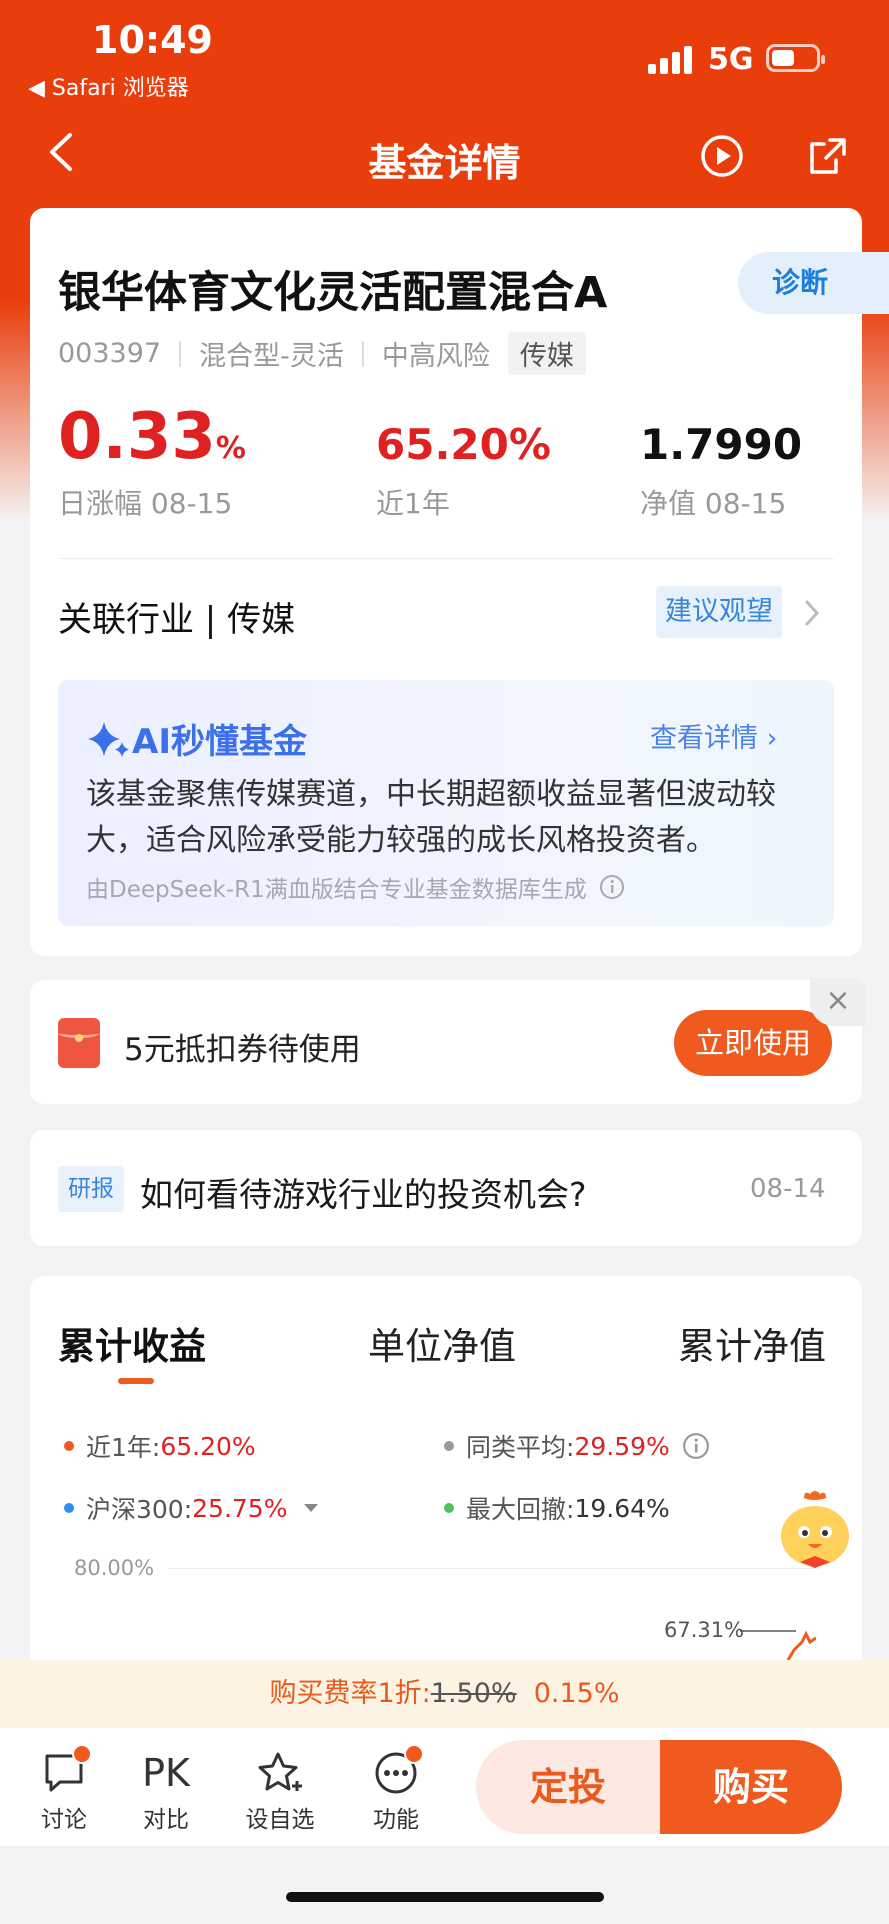  I want to click on compare-button: PK 对比, so click(166, 1790).